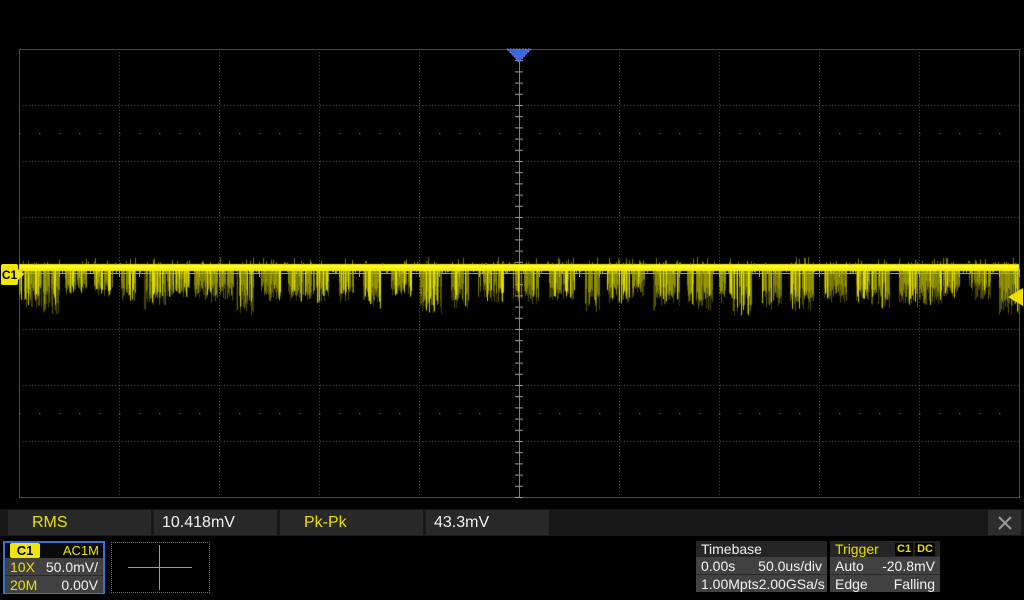  I want to click on timebase-time-per-div: 50.0us/div, so click(790, 565).